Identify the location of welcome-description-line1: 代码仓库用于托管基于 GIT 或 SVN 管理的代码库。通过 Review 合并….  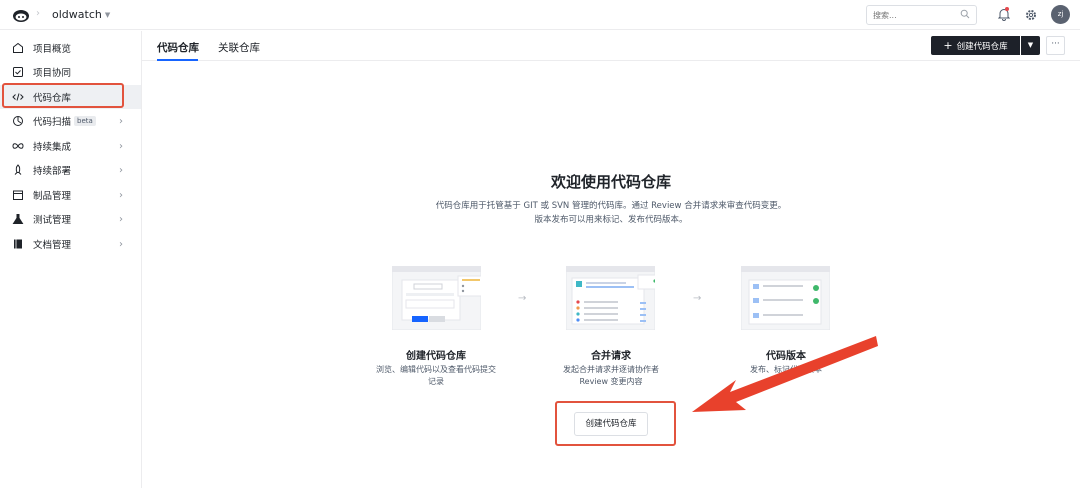
(611, 206).